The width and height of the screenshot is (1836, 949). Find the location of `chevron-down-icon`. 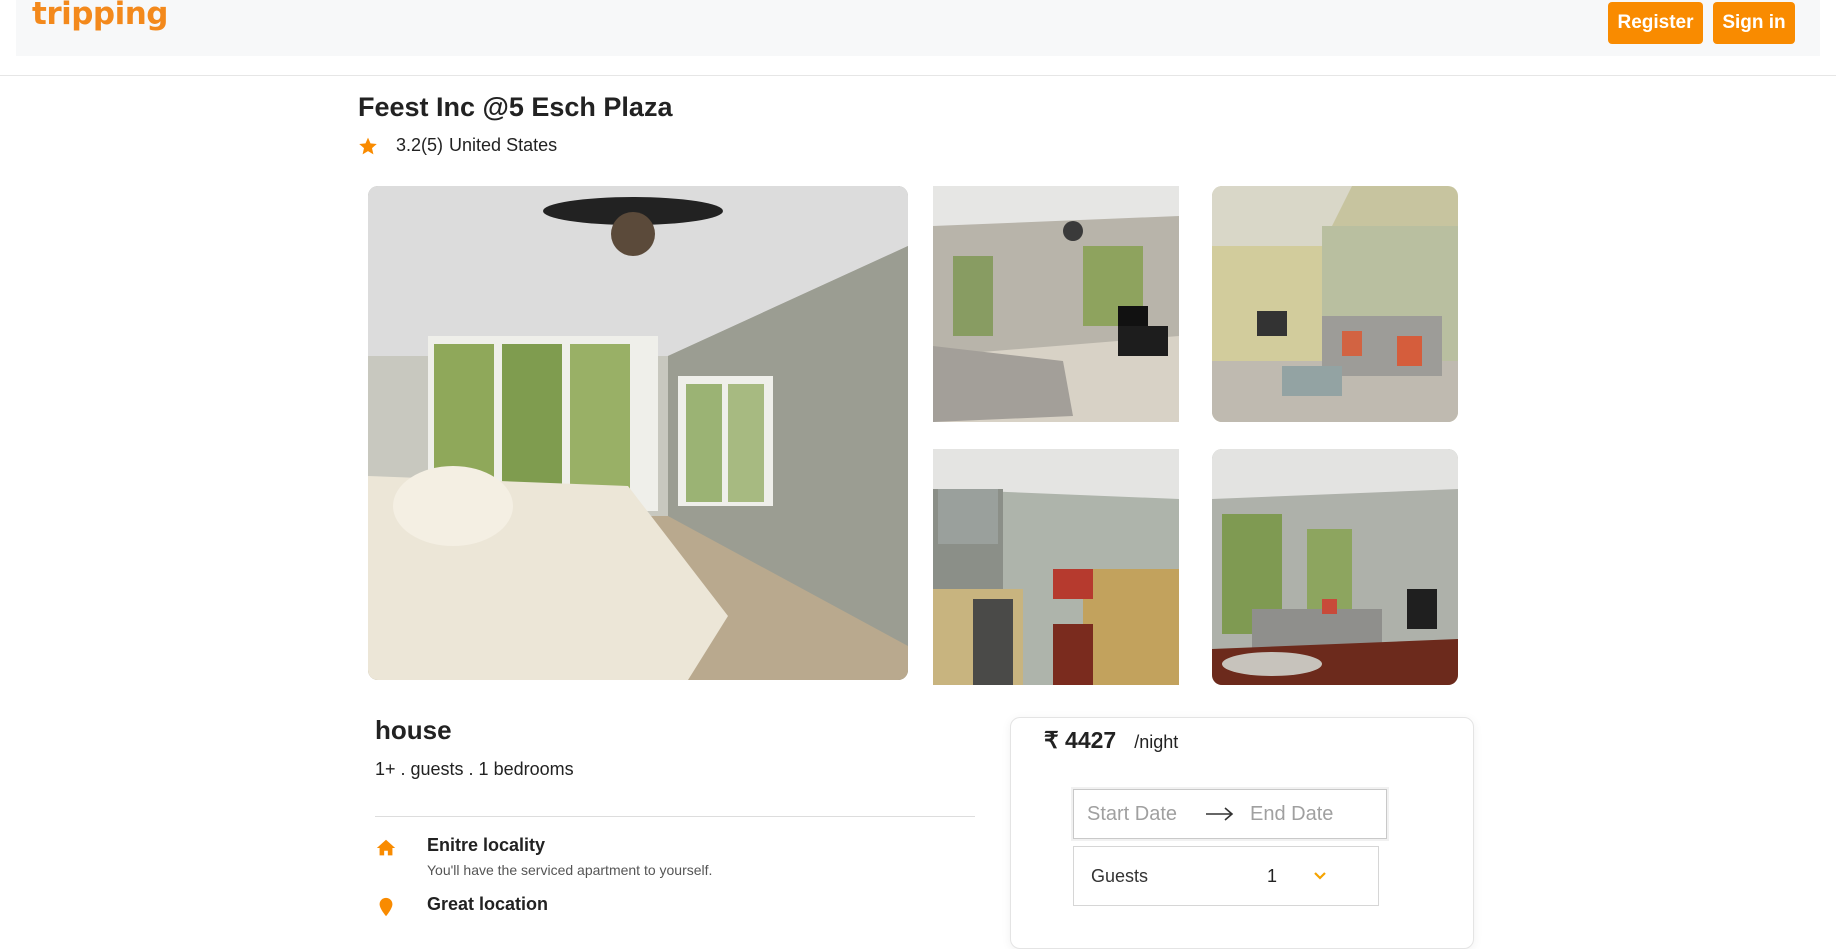

chevron-down-icon is located at coordinates (1320, 876).